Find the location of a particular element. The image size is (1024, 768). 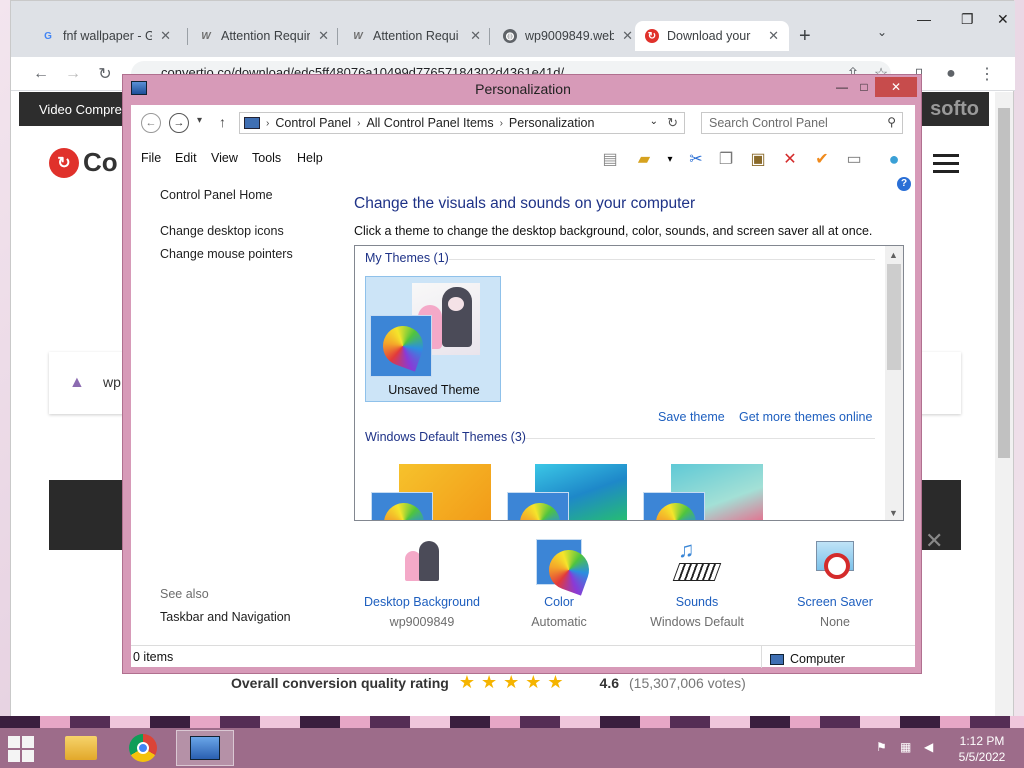

close-window-icon: ✕ is located at coordinates (1003, 19).